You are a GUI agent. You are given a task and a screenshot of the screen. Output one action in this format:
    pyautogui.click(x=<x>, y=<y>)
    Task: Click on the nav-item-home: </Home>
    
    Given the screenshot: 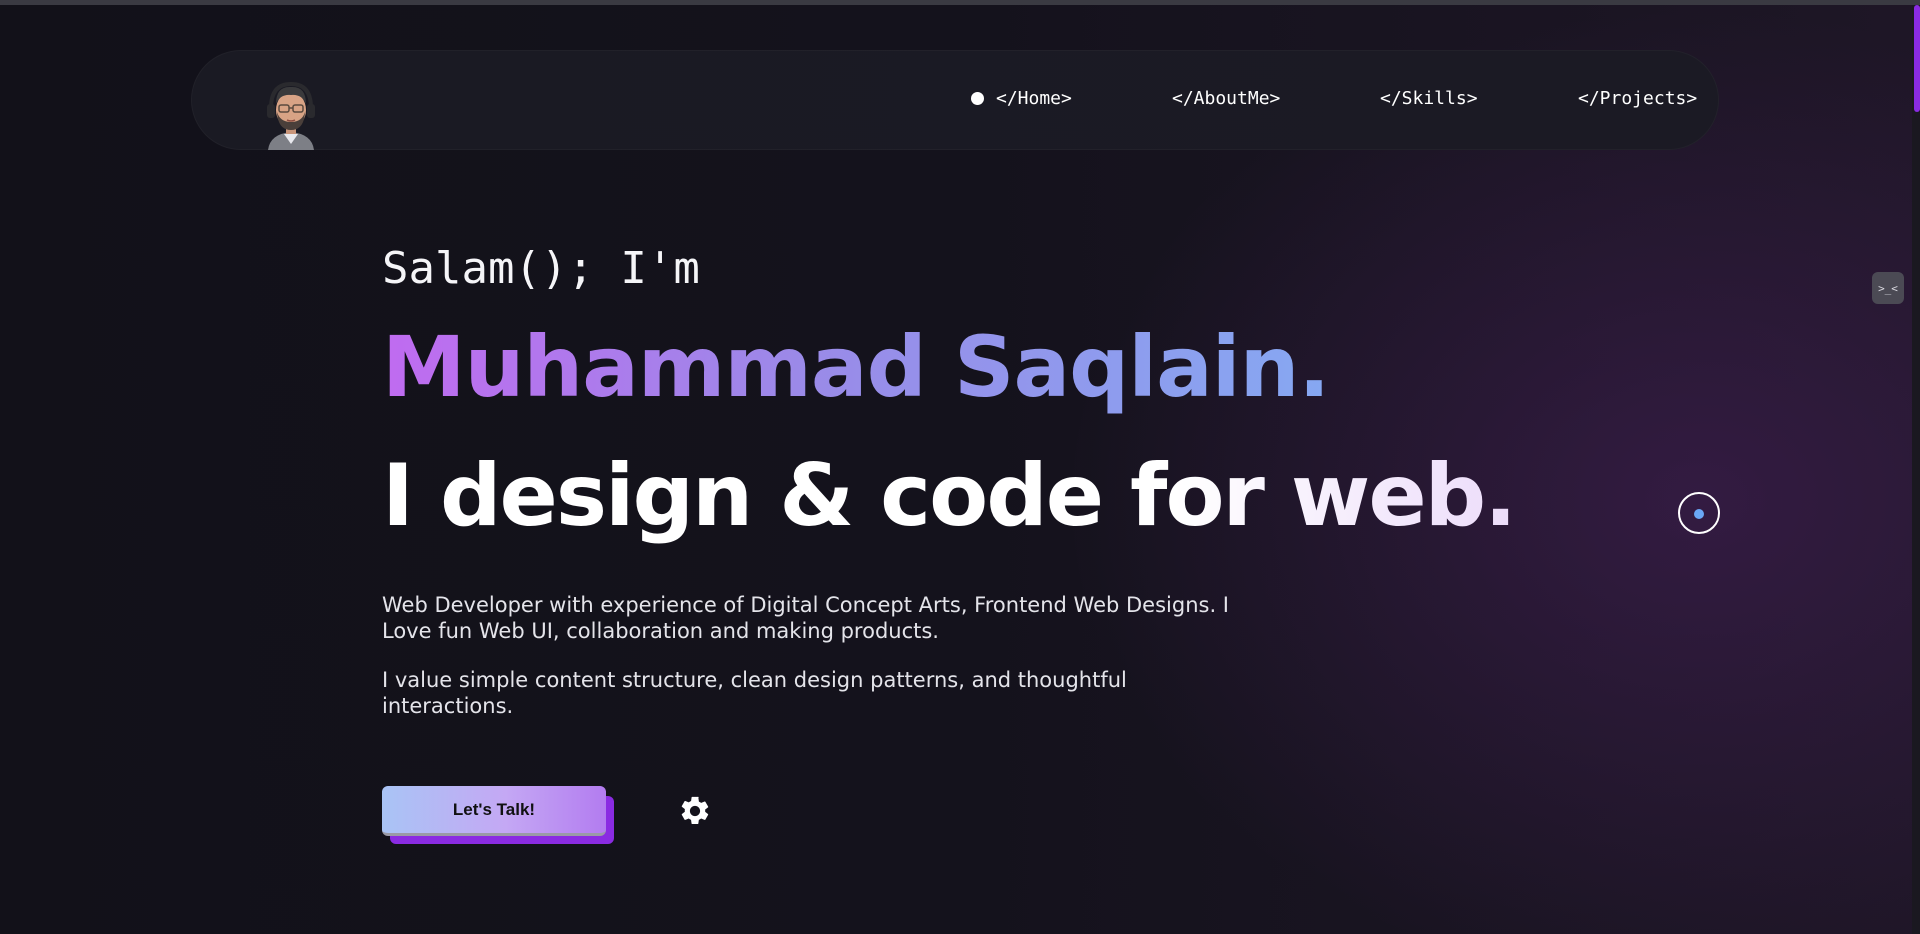 What is the action you would take?
    pyautogui.click(x=1021, y=98)
    